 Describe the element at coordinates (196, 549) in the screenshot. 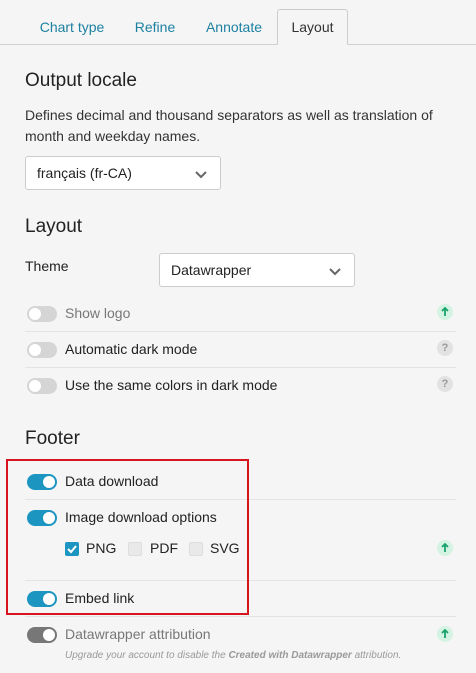

I see `svg-checkbox` at that location.